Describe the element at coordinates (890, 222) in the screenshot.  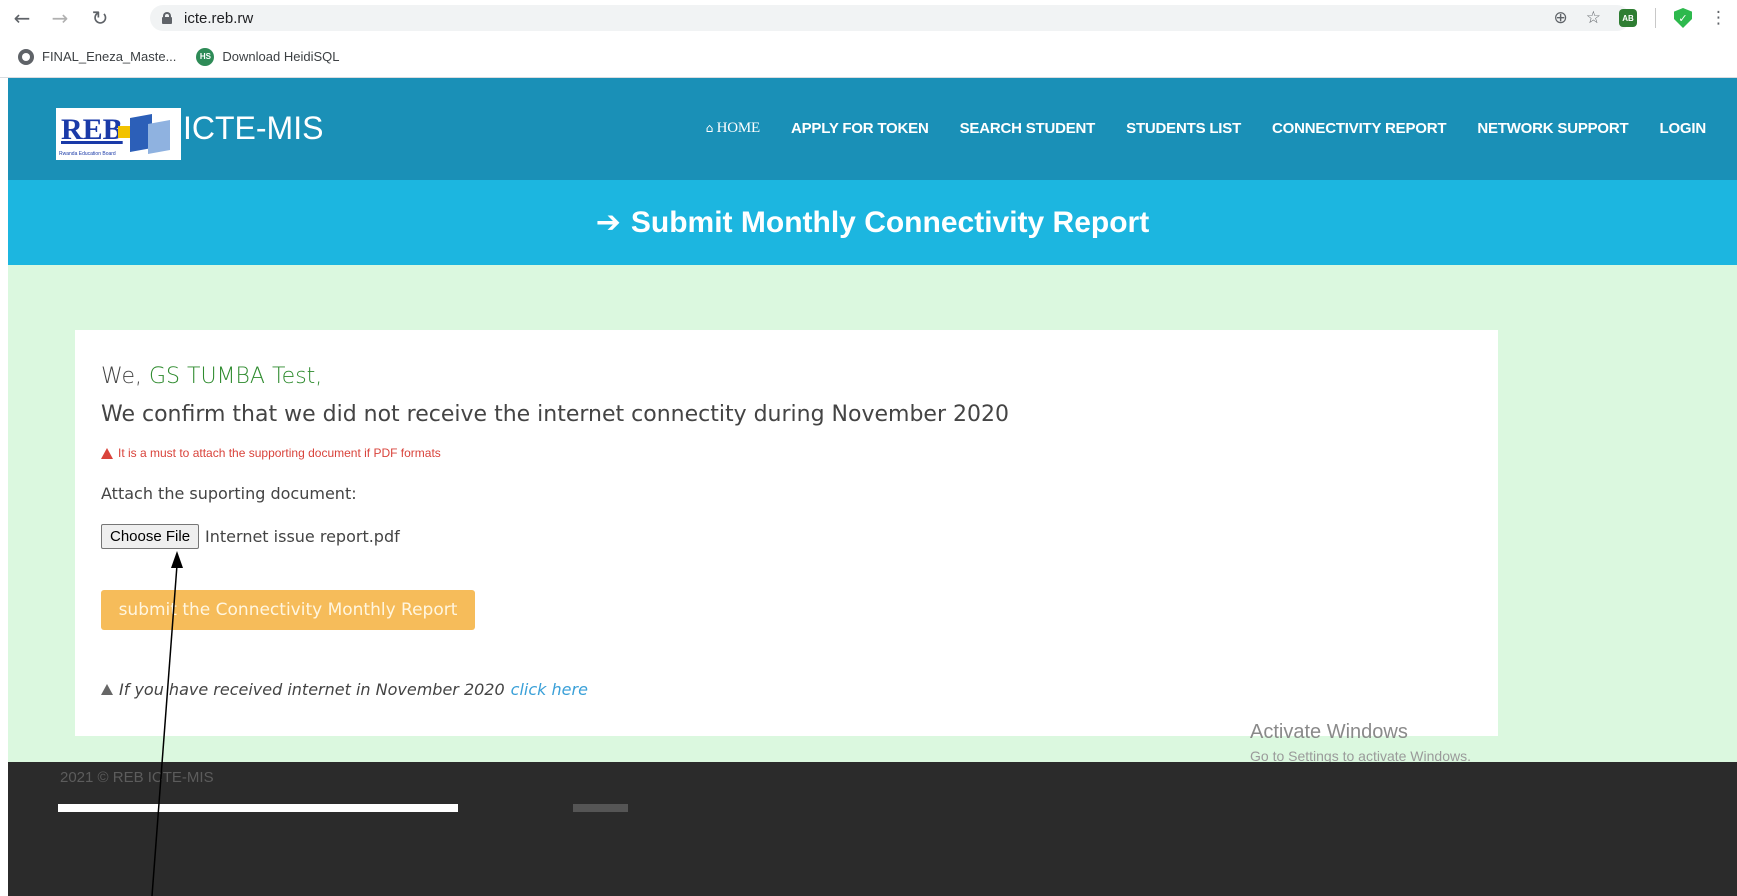
I see `page-title-text: Submit Monthly Connectivity Report` at that location.